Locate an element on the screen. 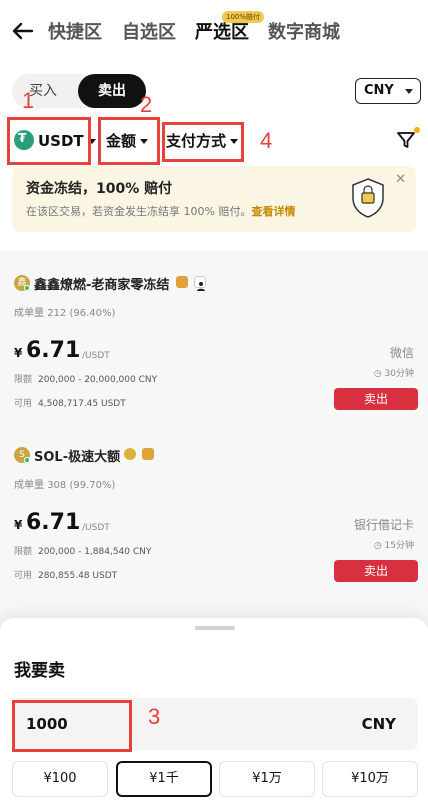 This screenshot has height=802, width=428. fiat-currency-value: CNY is located at coordinates (379, 90).